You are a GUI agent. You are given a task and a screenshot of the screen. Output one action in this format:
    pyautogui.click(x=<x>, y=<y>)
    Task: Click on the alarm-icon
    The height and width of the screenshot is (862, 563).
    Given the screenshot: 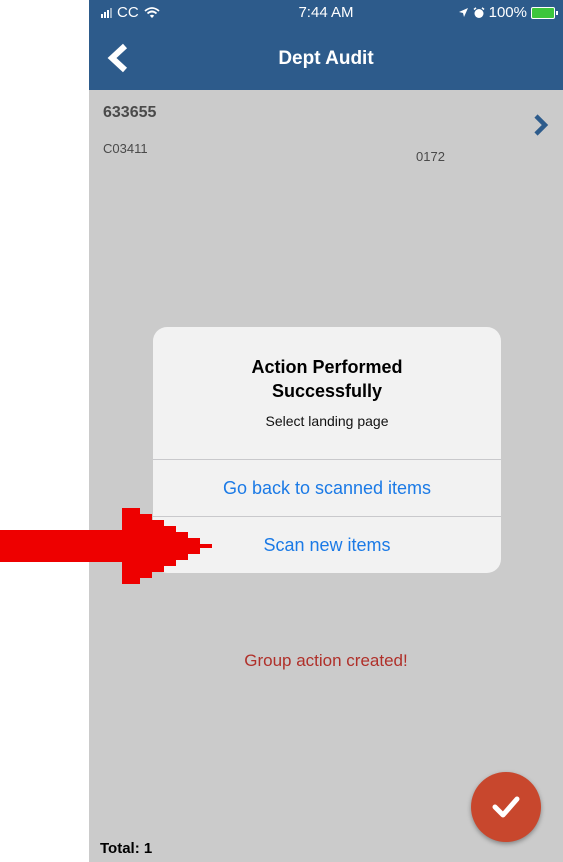 What is the action you would take?
    pyautogui.click(x=479, y=12)
    